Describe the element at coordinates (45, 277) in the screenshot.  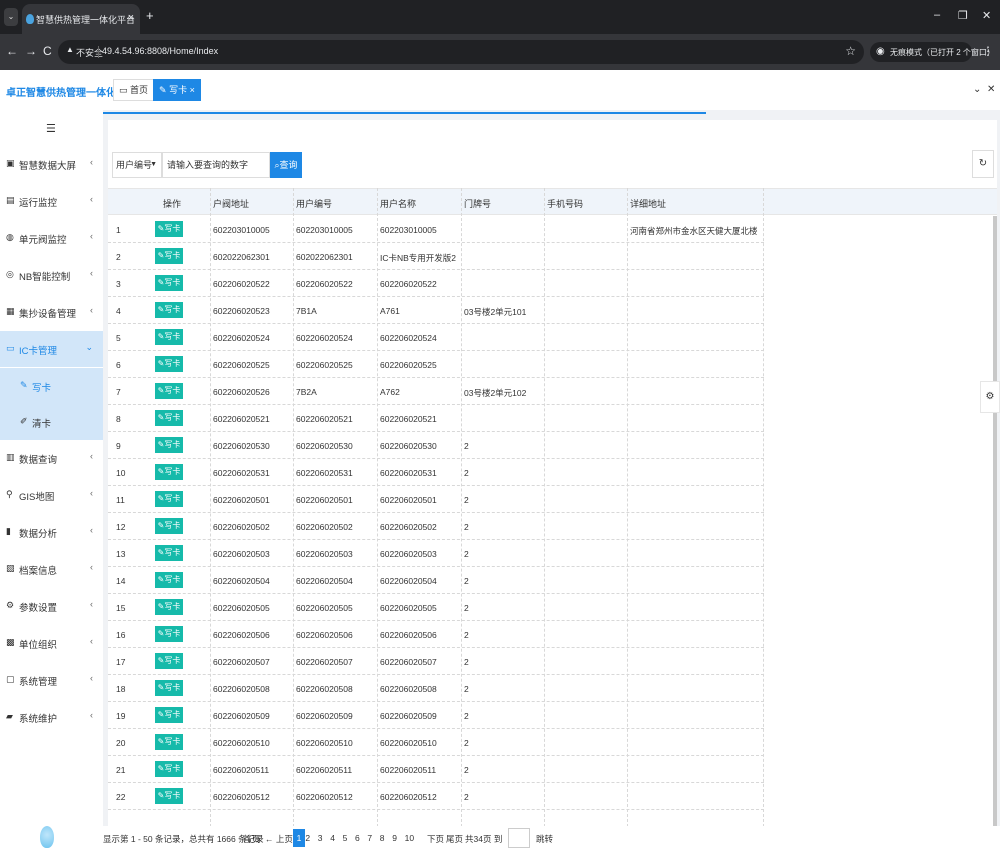
I see `sidebar-item-label: NB智能控制` at that location.